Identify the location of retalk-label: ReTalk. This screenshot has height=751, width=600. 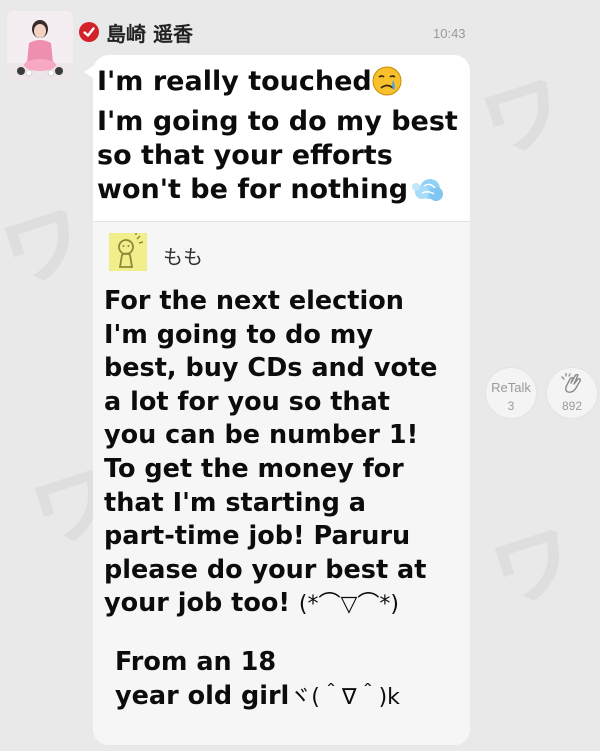
(511, 387).